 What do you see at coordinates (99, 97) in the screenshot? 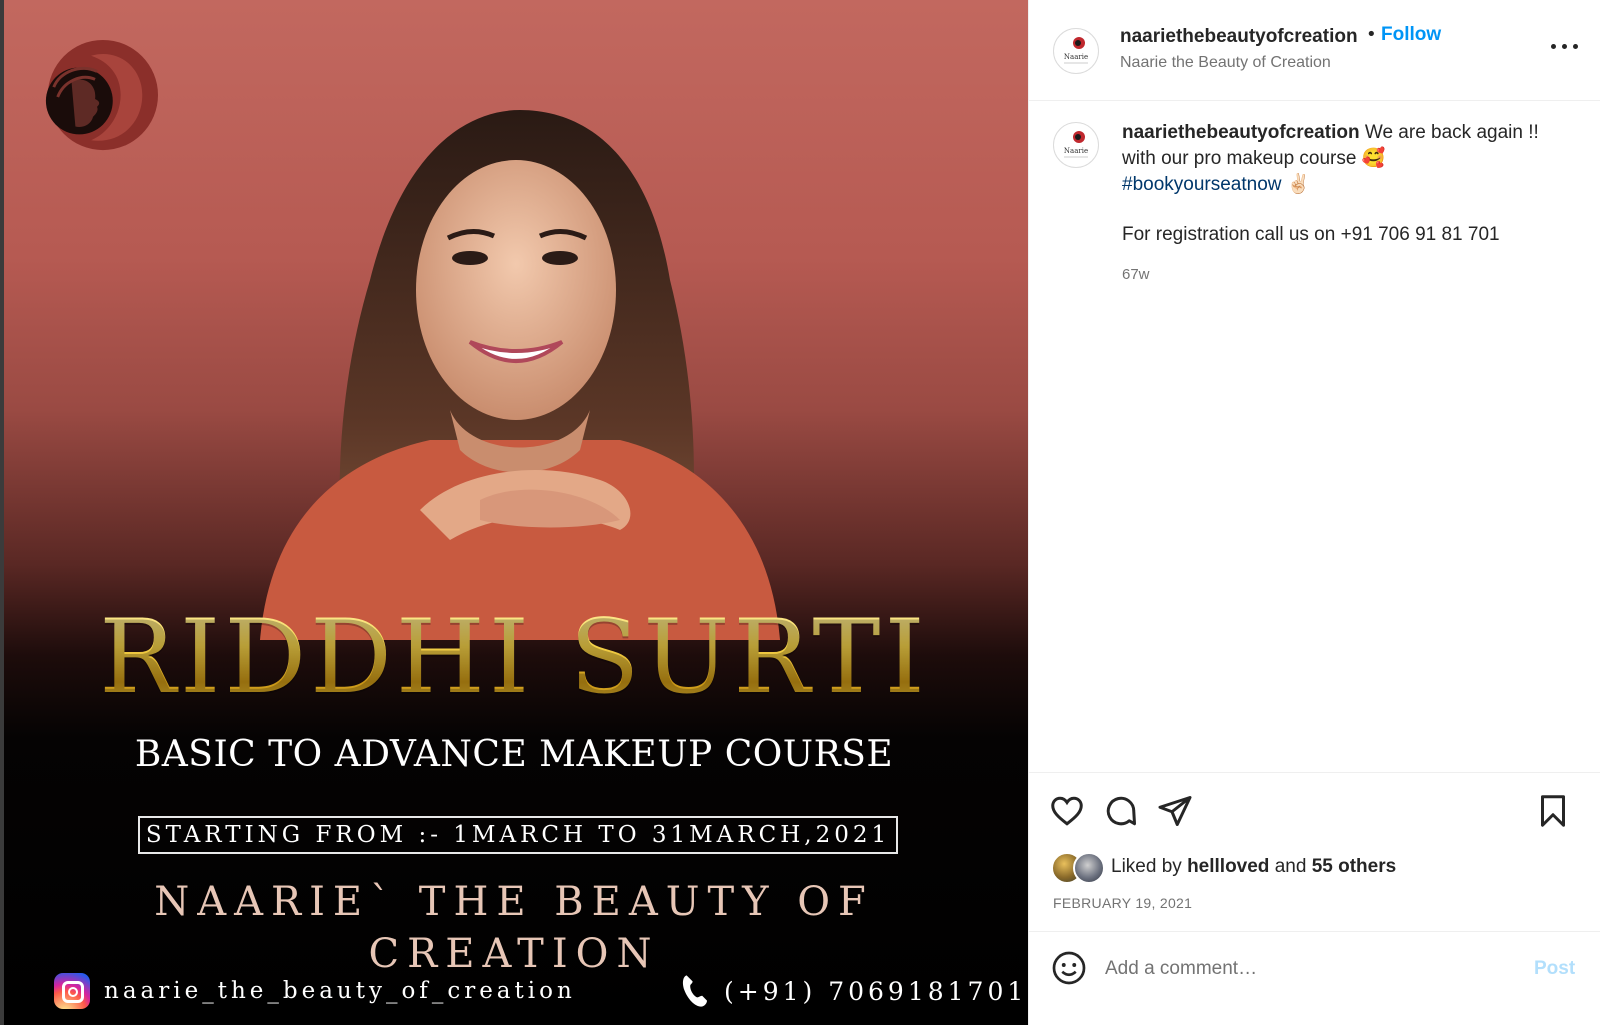
I see `woman-silhouette-logo` at bounding box center [99, 97].